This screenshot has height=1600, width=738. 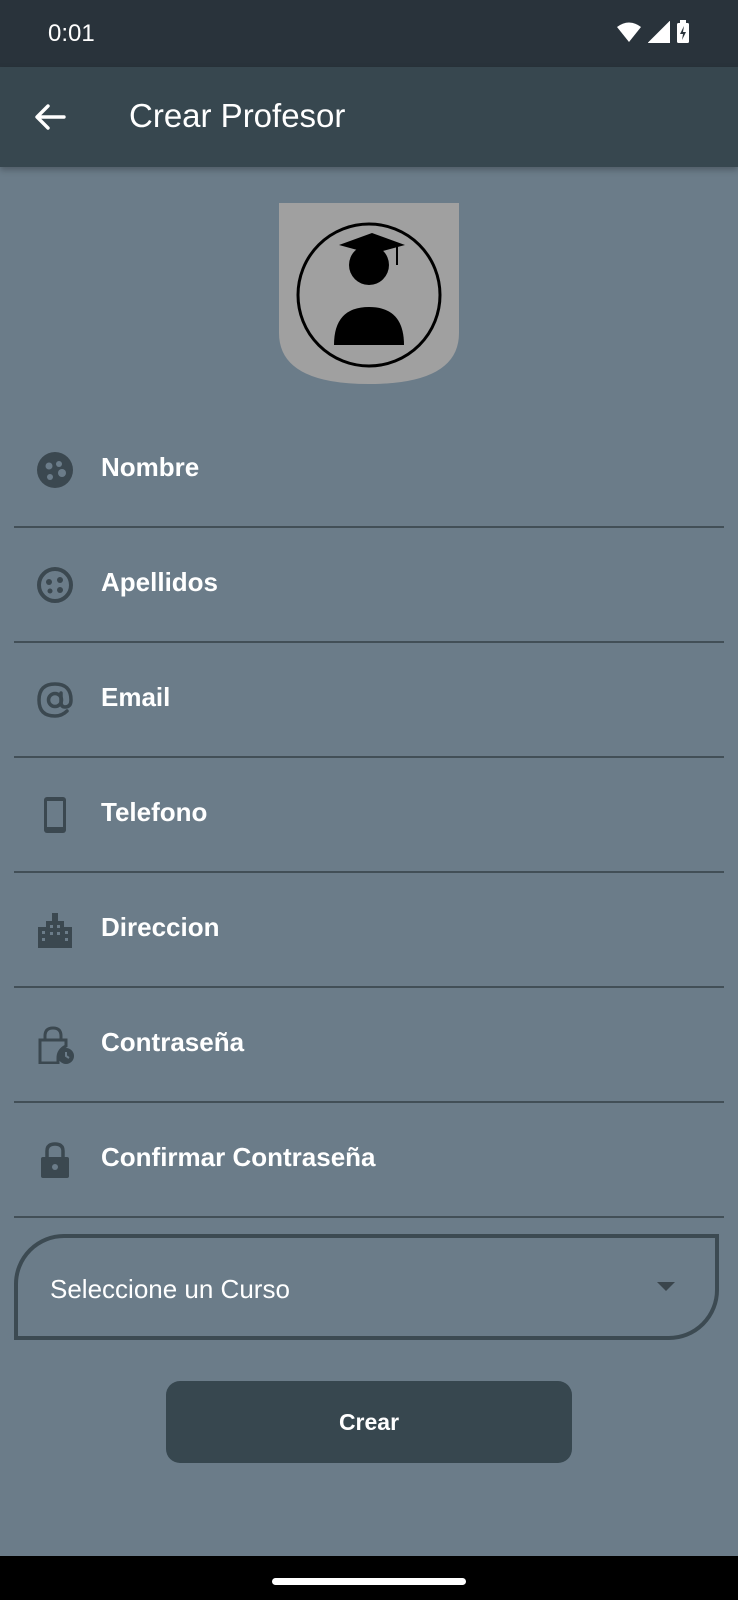 What do you see at coordinates (150, 467) in the screenshot?
I see `nombre-label: Nombre` at bounding box center [150, 467].